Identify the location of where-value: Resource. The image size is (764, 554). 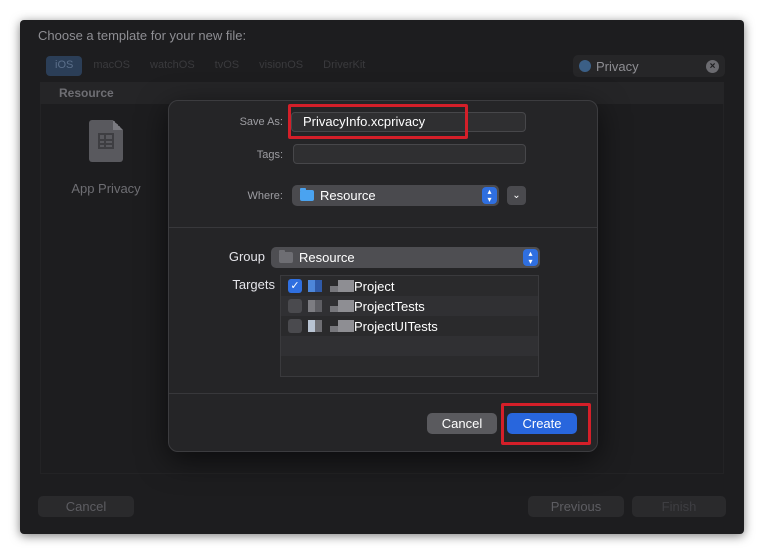
(348, 195).